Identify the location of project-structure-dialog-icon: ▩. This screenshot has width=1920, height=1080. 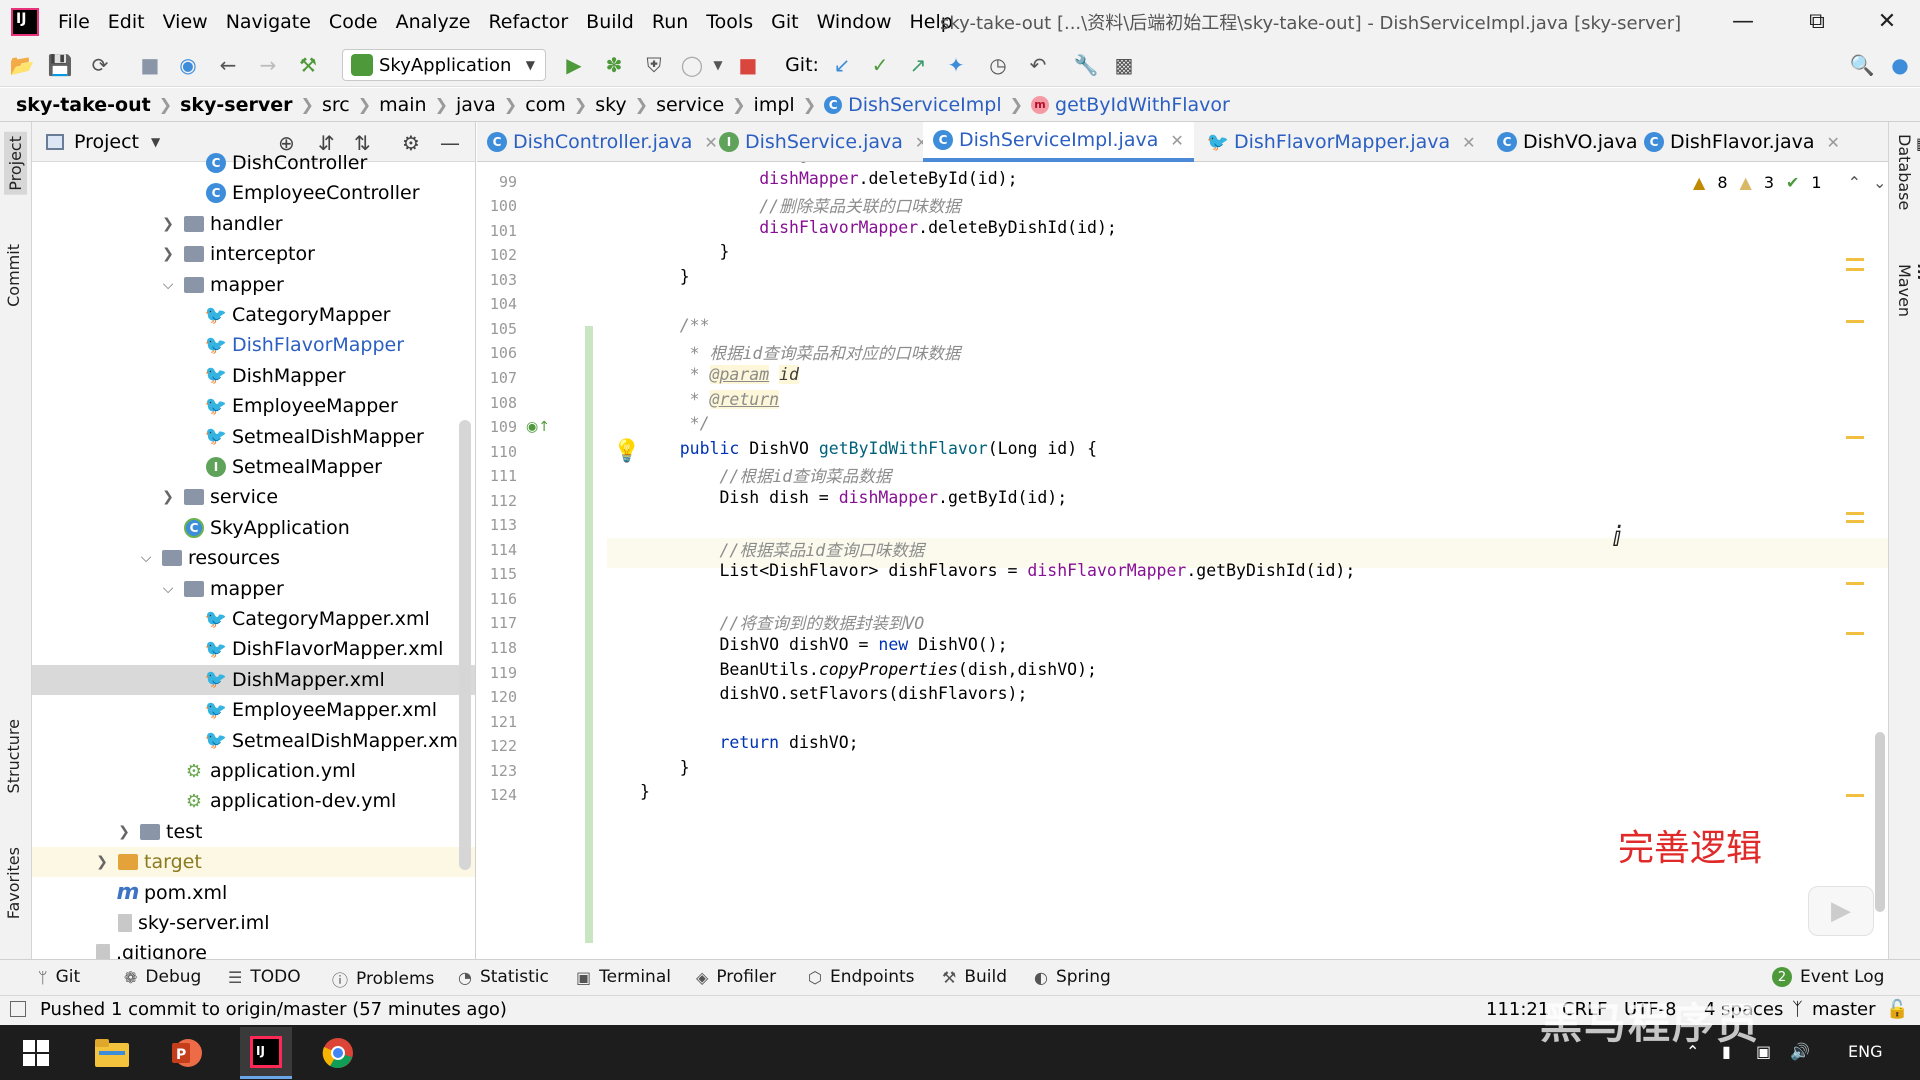
(1124, 65).